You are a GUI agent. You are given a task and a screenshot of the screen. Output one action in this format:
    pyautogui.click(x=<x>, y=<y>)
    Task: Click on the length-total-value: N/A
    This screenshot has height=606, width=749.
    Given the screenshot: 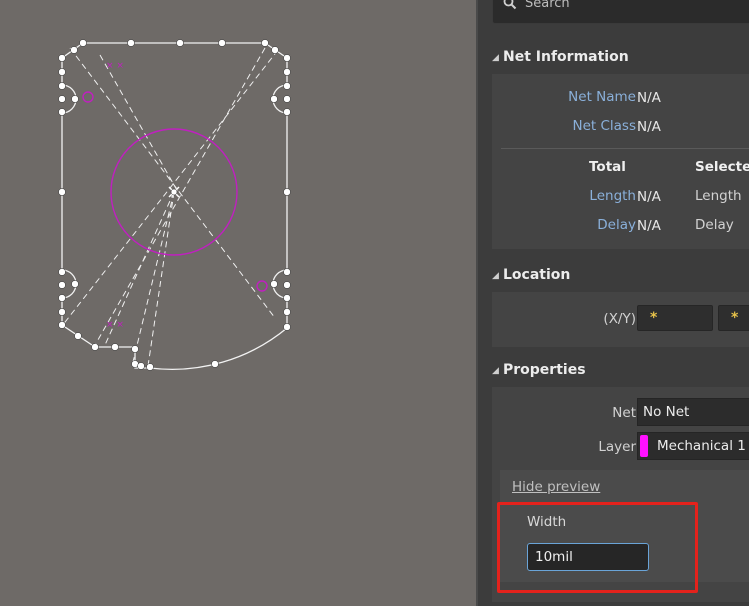 What is the action you would take?
    pyautogui.click(x=649, y=197)
    